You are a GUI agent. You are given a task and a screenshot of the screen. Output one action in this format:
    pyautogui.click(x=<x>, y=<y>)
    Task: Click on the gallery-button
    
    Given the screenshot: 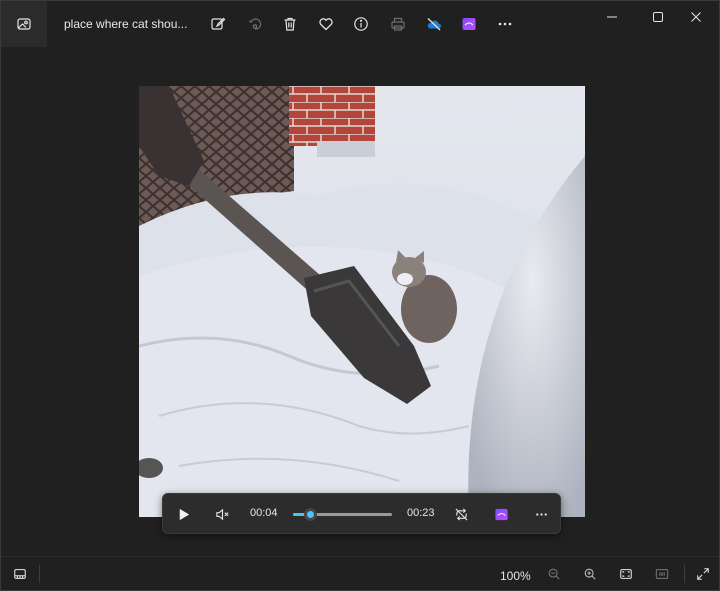 What is the action you would take?
    pyautogui.click(x=24, y=24)
    